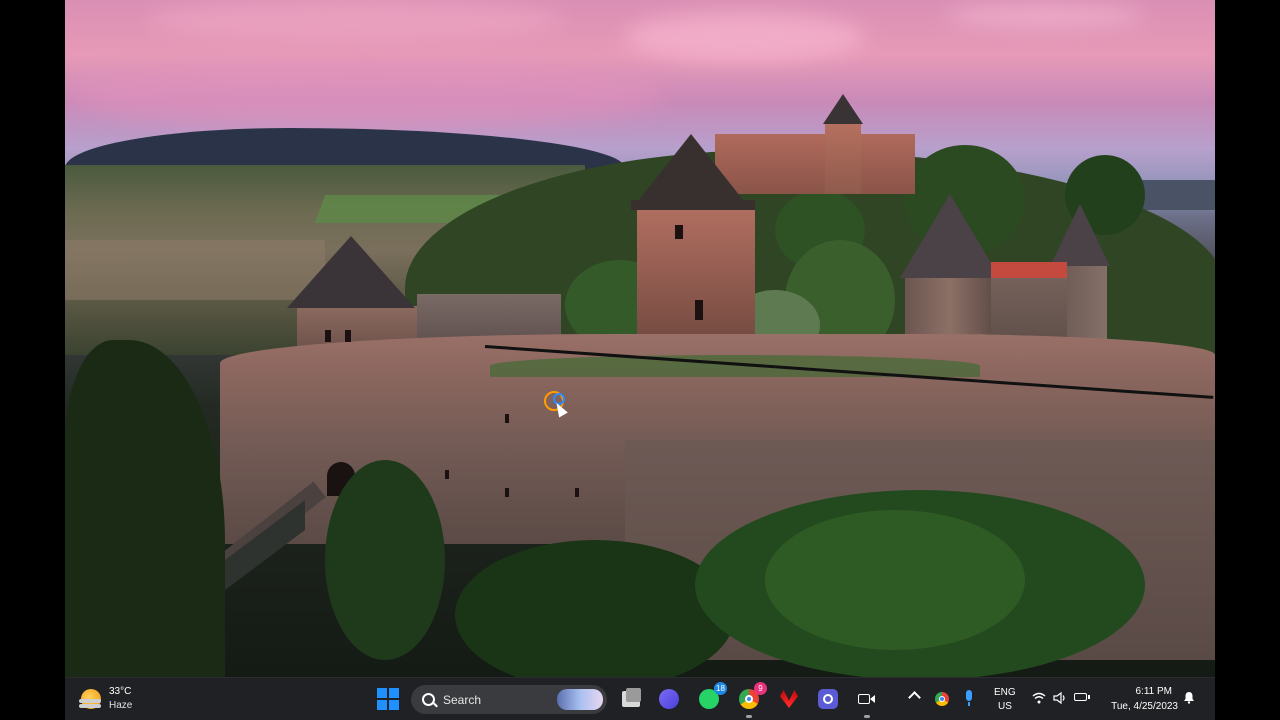  I want to click on windows-logo-icon, so click(382, 693).